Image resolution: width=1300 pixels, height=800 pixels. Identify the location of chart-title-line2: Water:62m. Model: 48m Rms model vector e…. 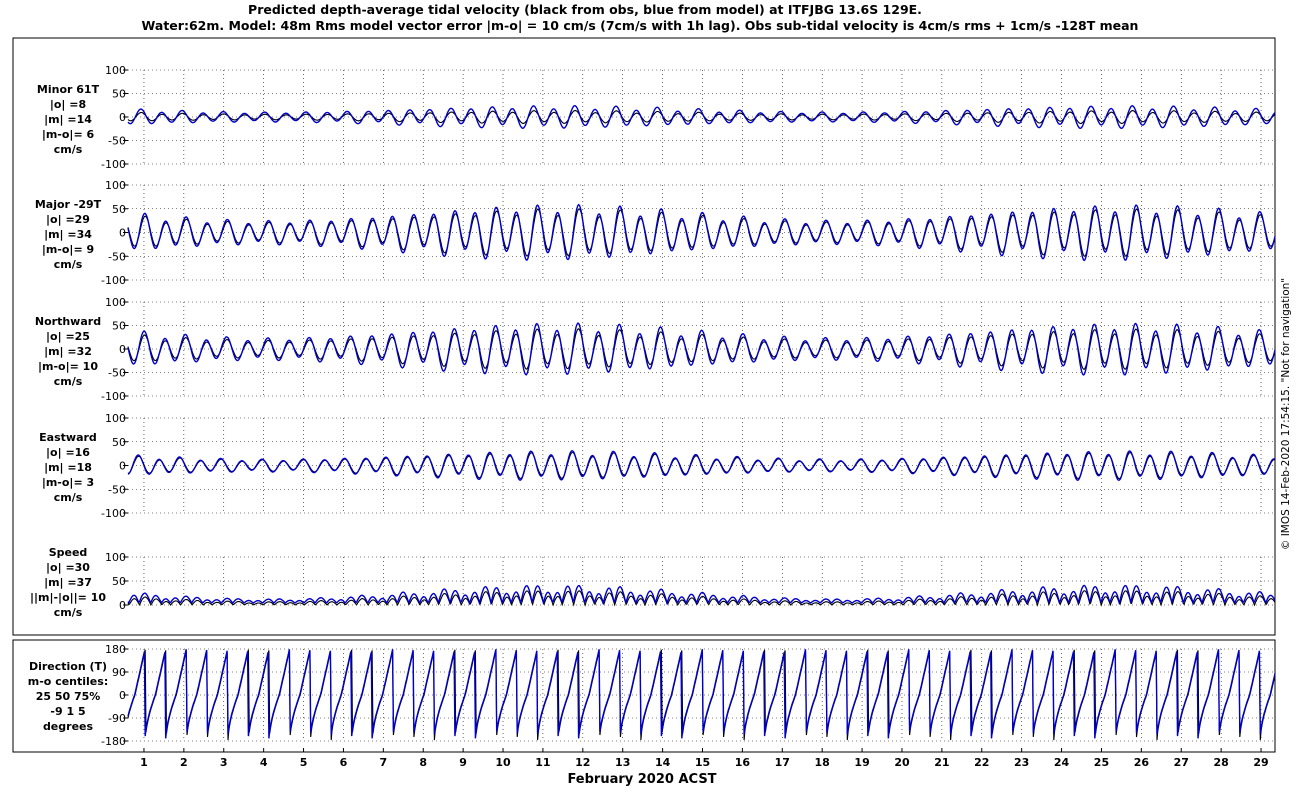
(640, 25).